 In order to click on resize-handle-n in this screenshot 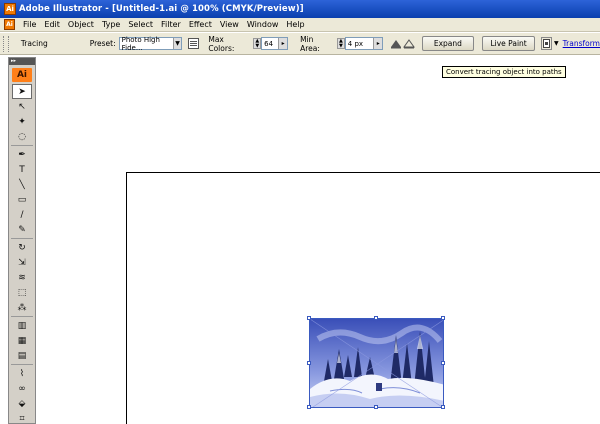, I will do `click(376, 318)`.